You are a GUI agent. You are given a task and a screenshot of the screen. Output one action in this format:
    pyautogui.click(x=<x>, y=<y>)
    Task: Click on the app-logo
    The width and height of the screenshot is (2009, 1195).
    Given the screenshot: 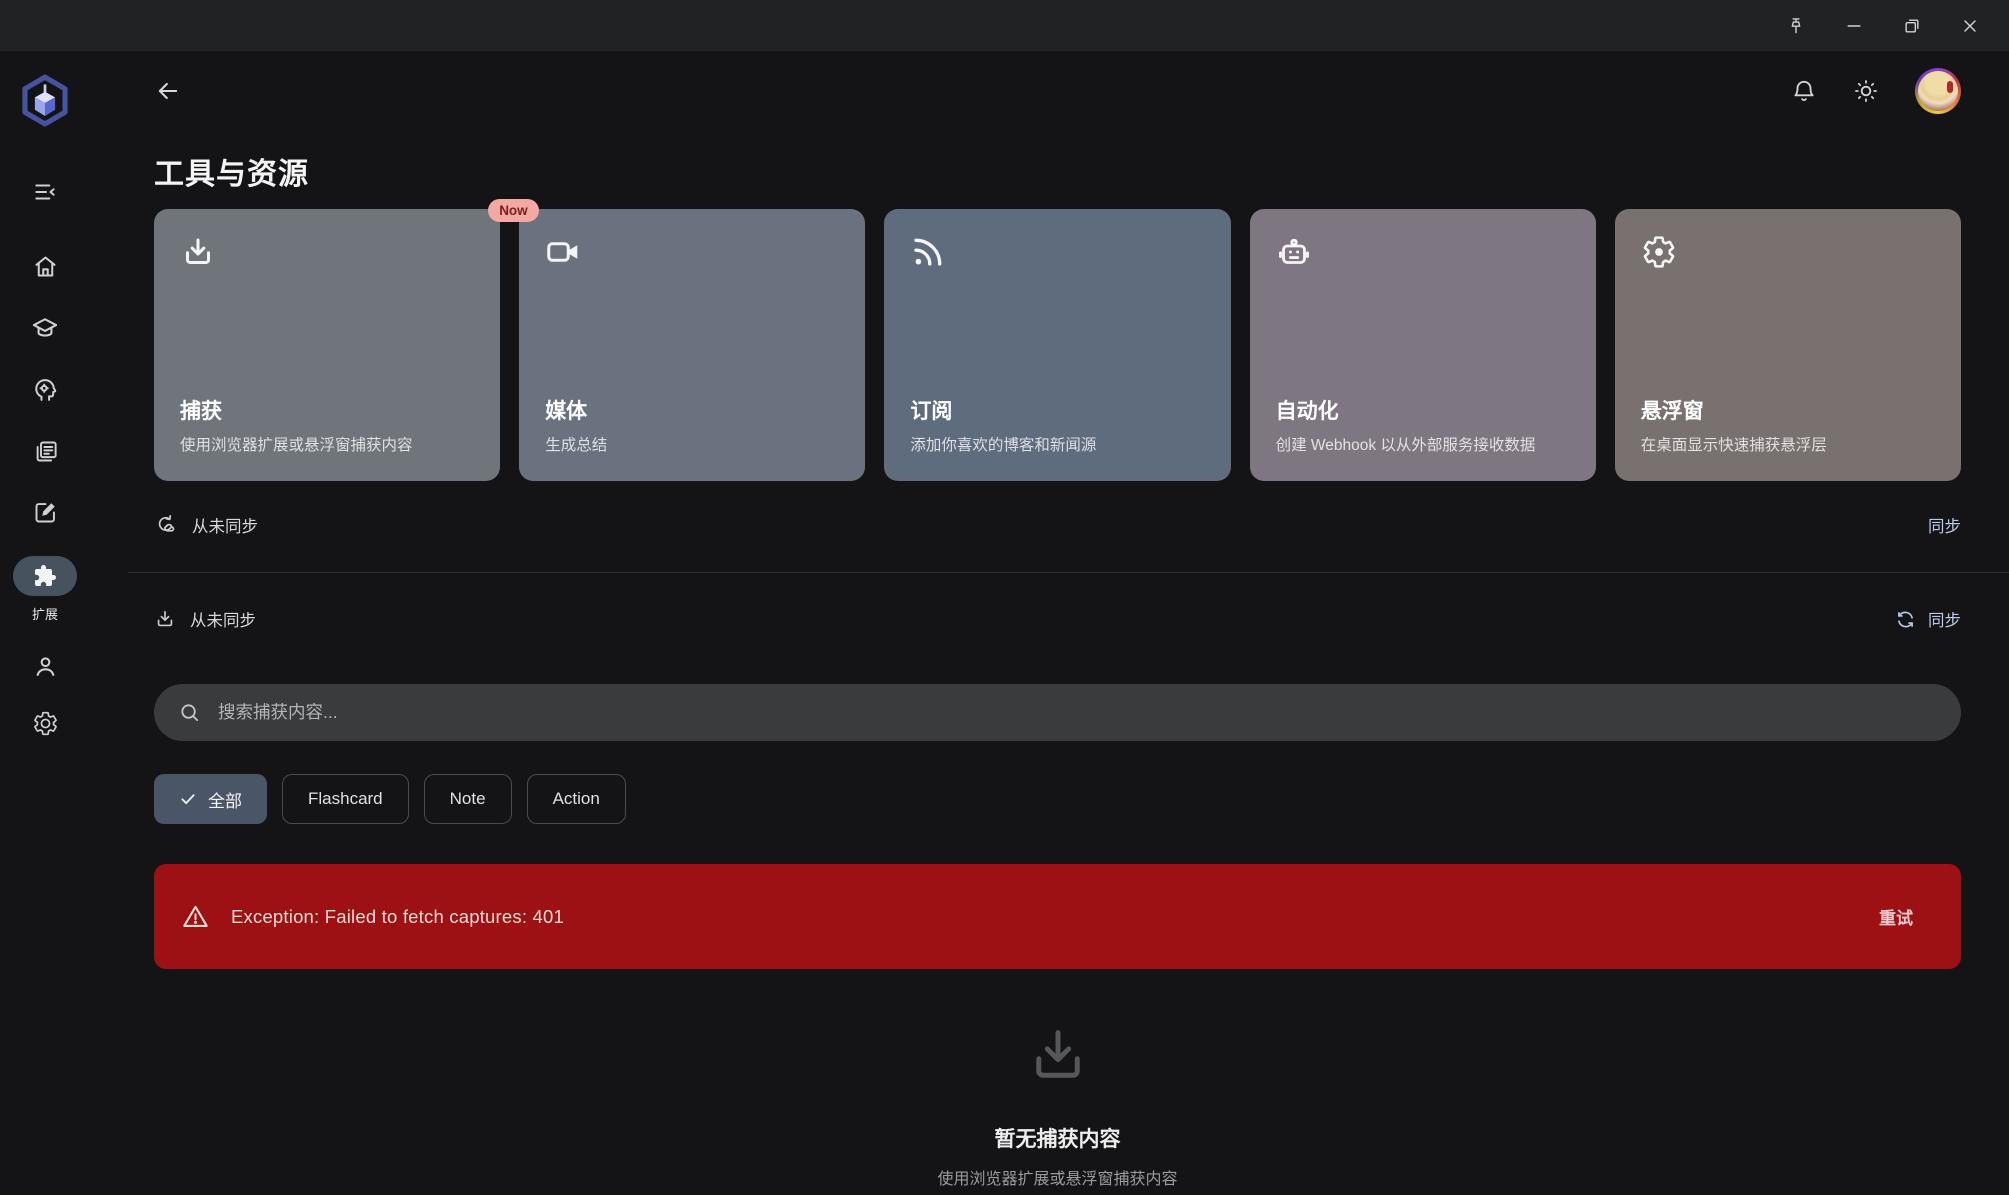 What is the action you would take?
    pyautogui.click(x=45, y=103)
    